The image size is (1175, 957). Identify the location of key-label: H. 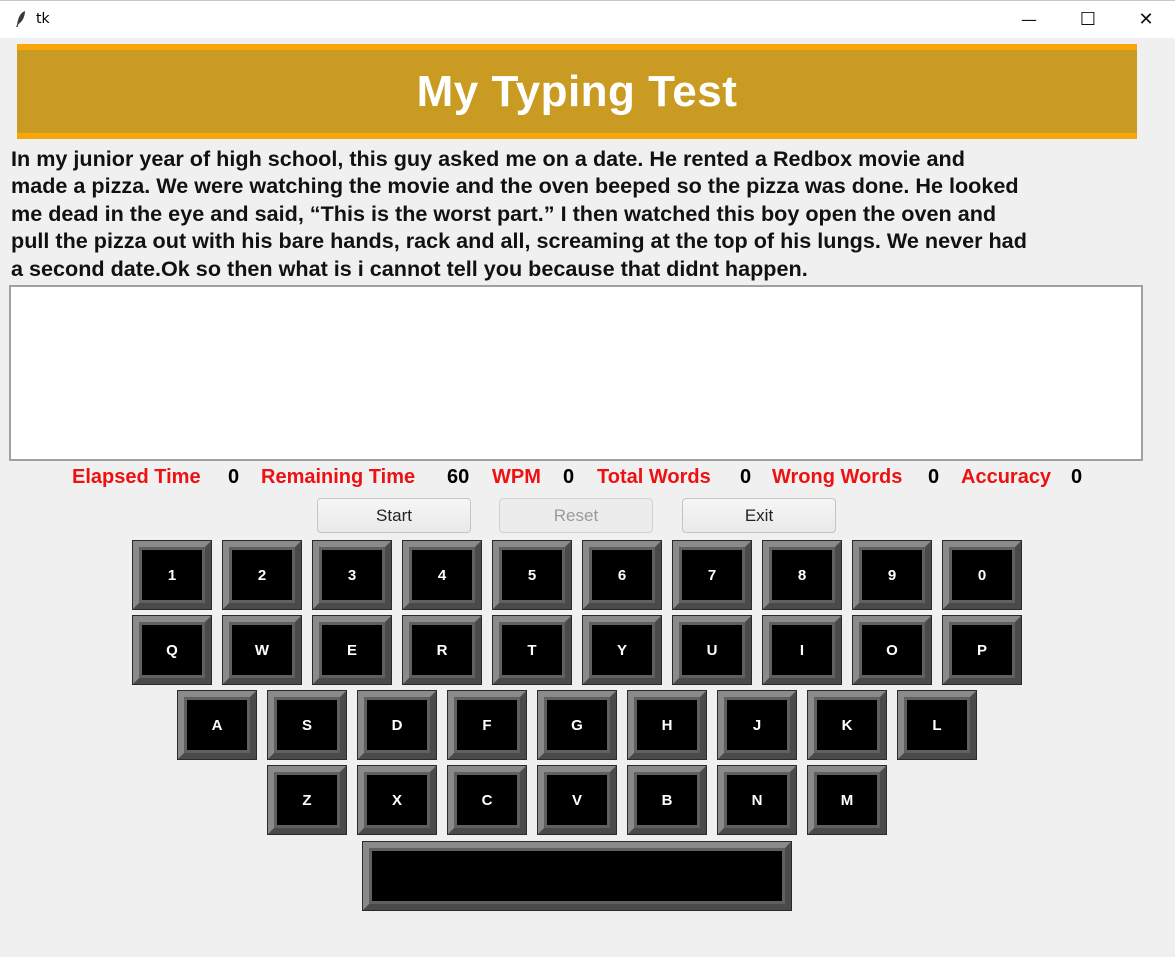
(667, 725).